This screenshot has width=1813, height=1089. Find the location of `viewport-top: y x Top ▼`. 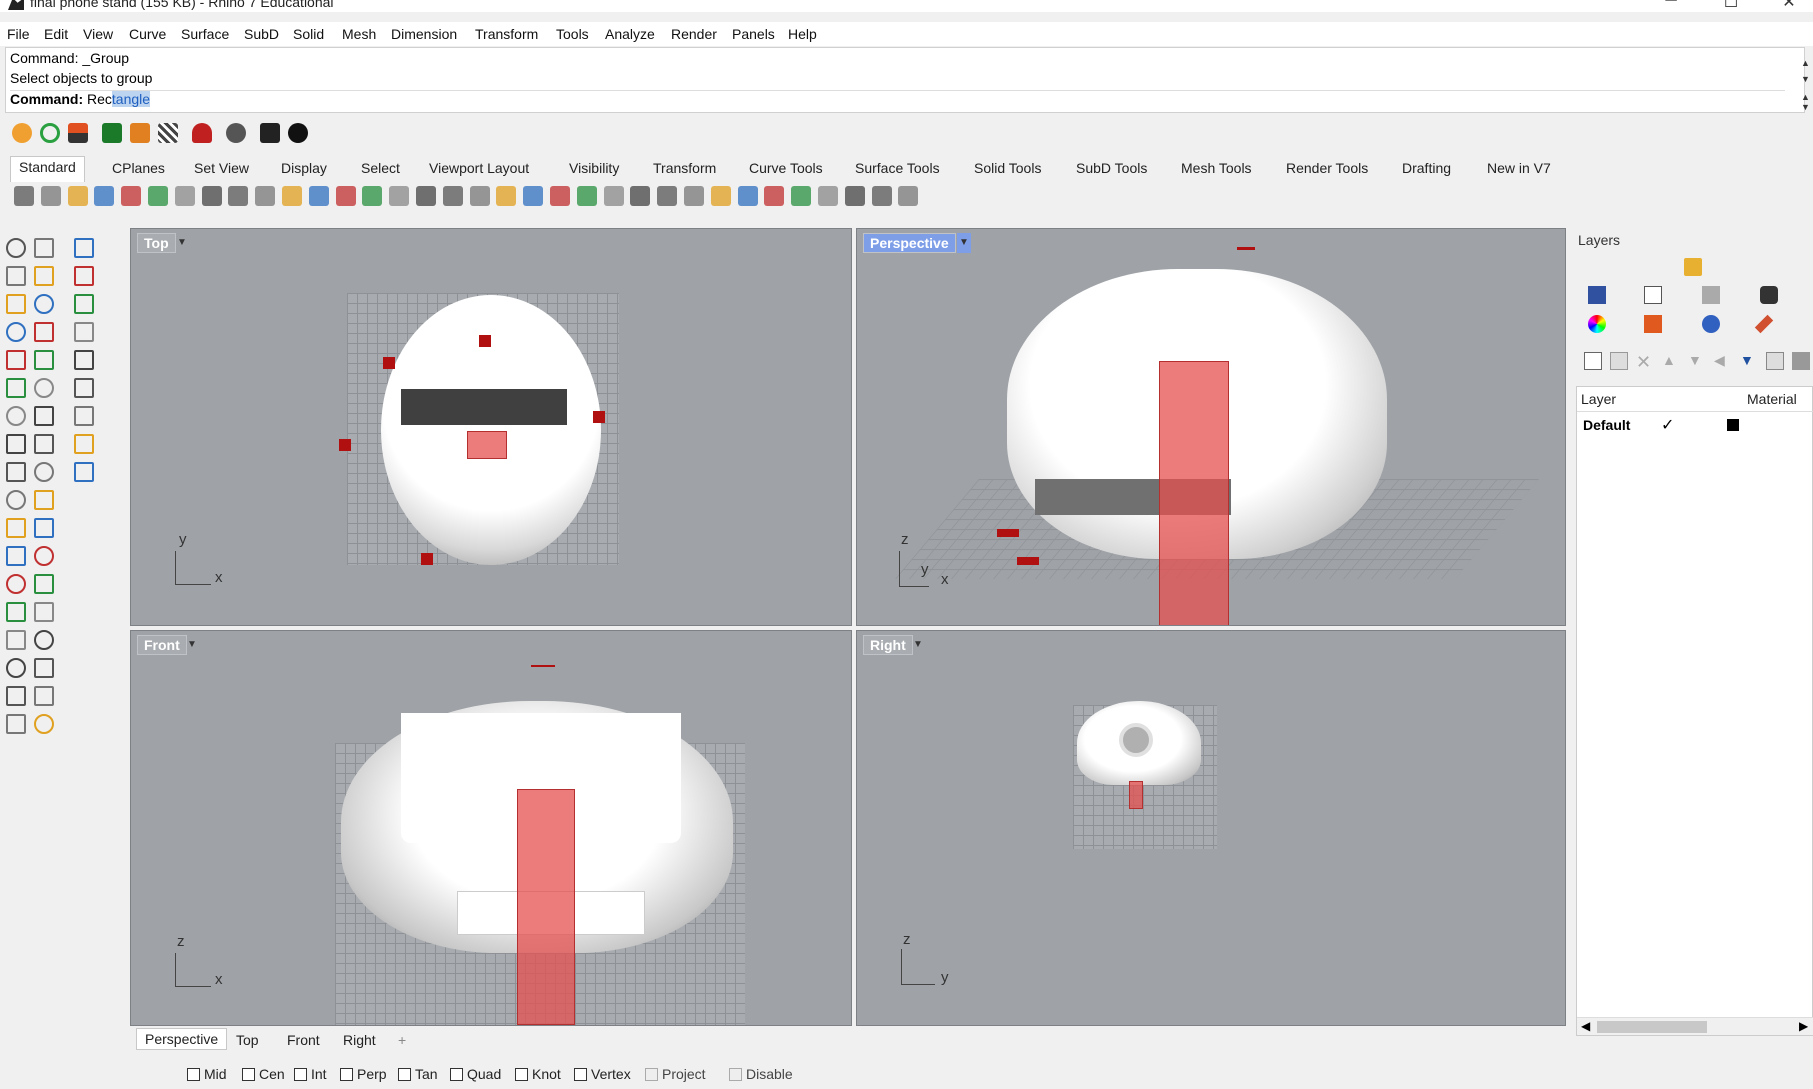

viewport-top: y x Top ▼ is located at coordinates (491, 427).